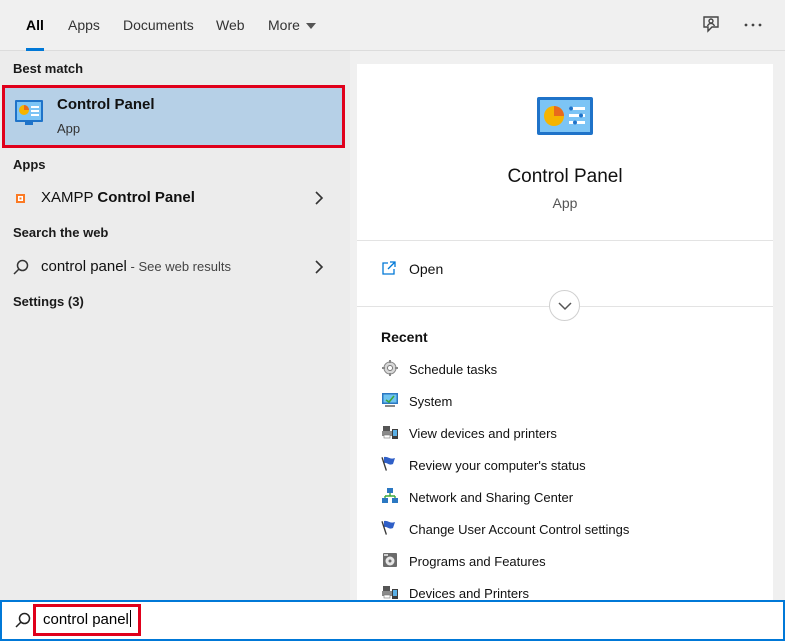  Describe the element at coordinates (390, 560) in the screenshot. I see `programs-icon` at that location.